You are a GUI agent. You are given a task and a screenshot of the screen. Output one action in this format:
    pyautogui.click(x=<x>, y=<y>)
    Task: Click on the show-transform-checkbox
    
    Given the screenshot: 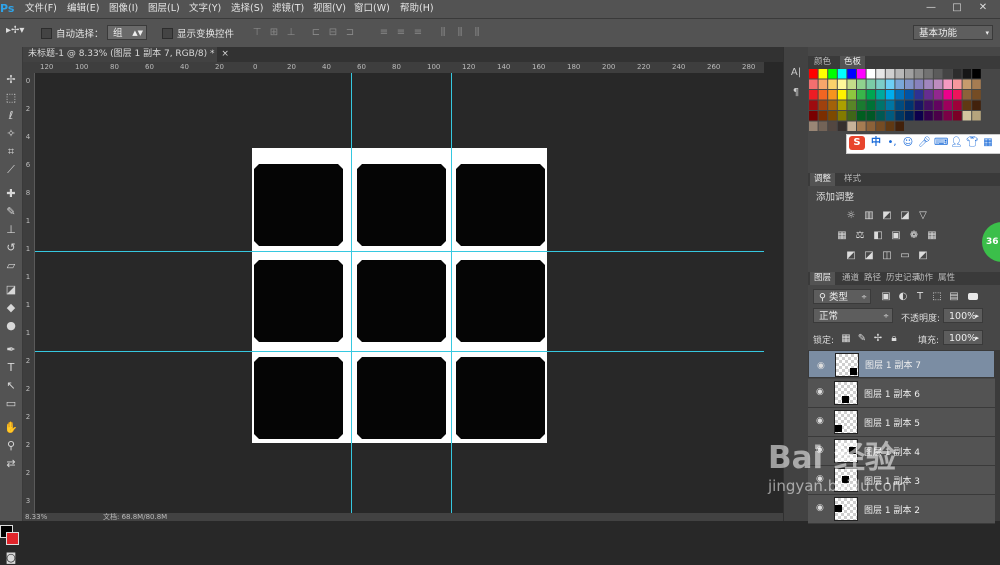 What is the action you would take?
    pyautogui.click(x=167, y=33)
    